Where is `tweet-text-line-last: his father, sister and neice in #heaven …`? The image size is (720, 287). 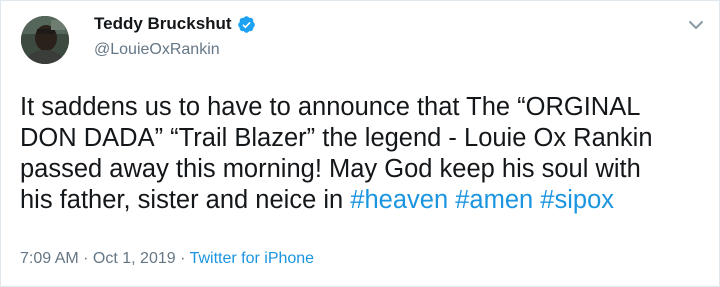 tweet-text-line-last: his father, sister and neice in #heaven … is located at coordinates (365, 200).